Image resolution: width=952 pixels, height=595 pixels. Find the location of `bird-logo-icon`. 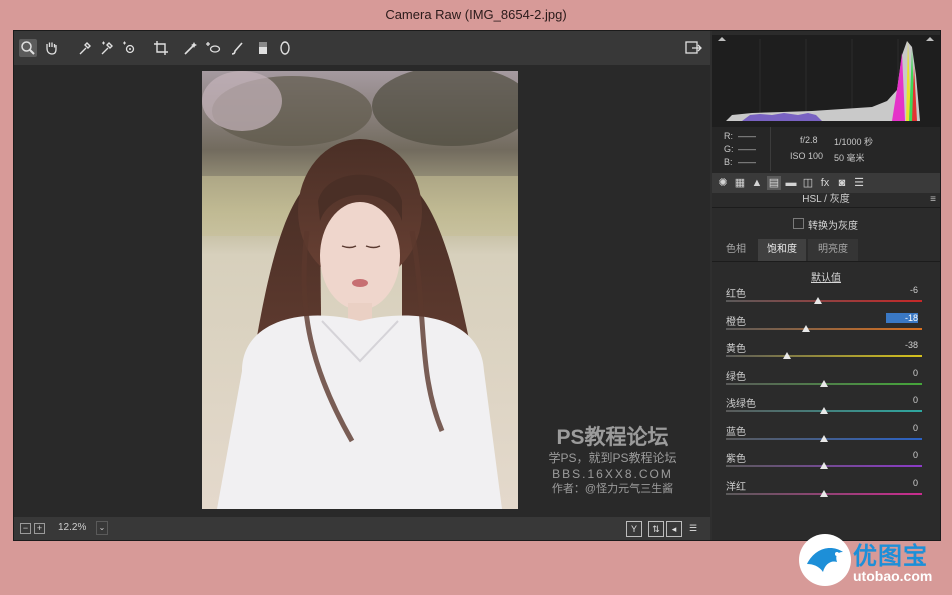

bird-logo-icon is located at coordinates (825, 560).